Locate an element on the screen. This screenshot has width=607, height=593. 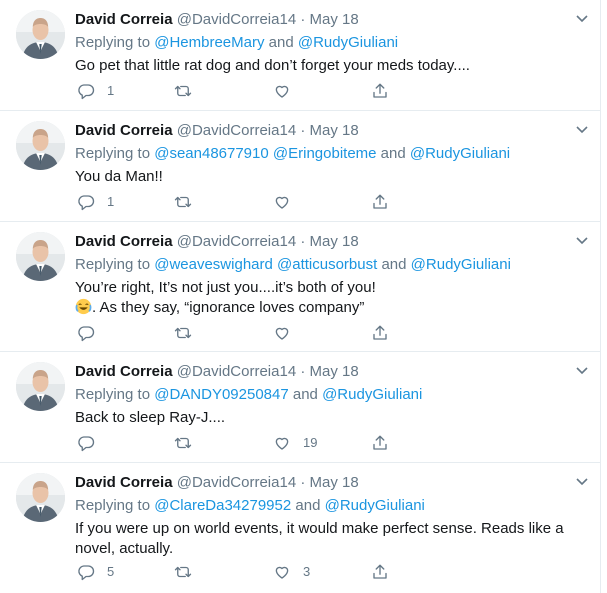
like-button: 3 is located at coordinates (291, 572).